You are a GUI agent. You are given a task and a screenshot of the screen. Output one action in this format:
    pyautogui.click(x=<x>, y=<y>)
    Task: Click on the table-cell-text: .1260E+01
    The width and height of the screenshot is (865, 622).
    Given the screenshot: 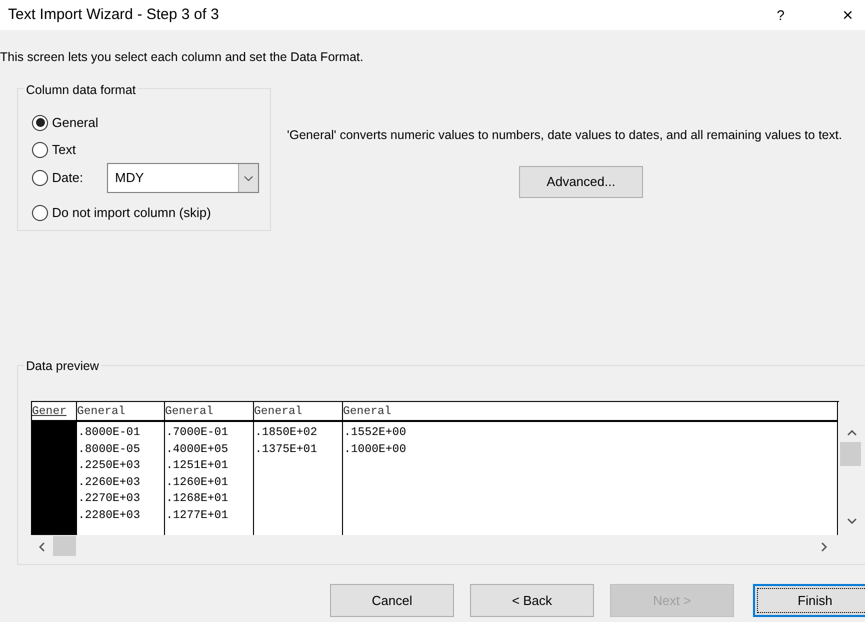 What is the action you would take?
    pyautogui.click(x=197, y=482)
    